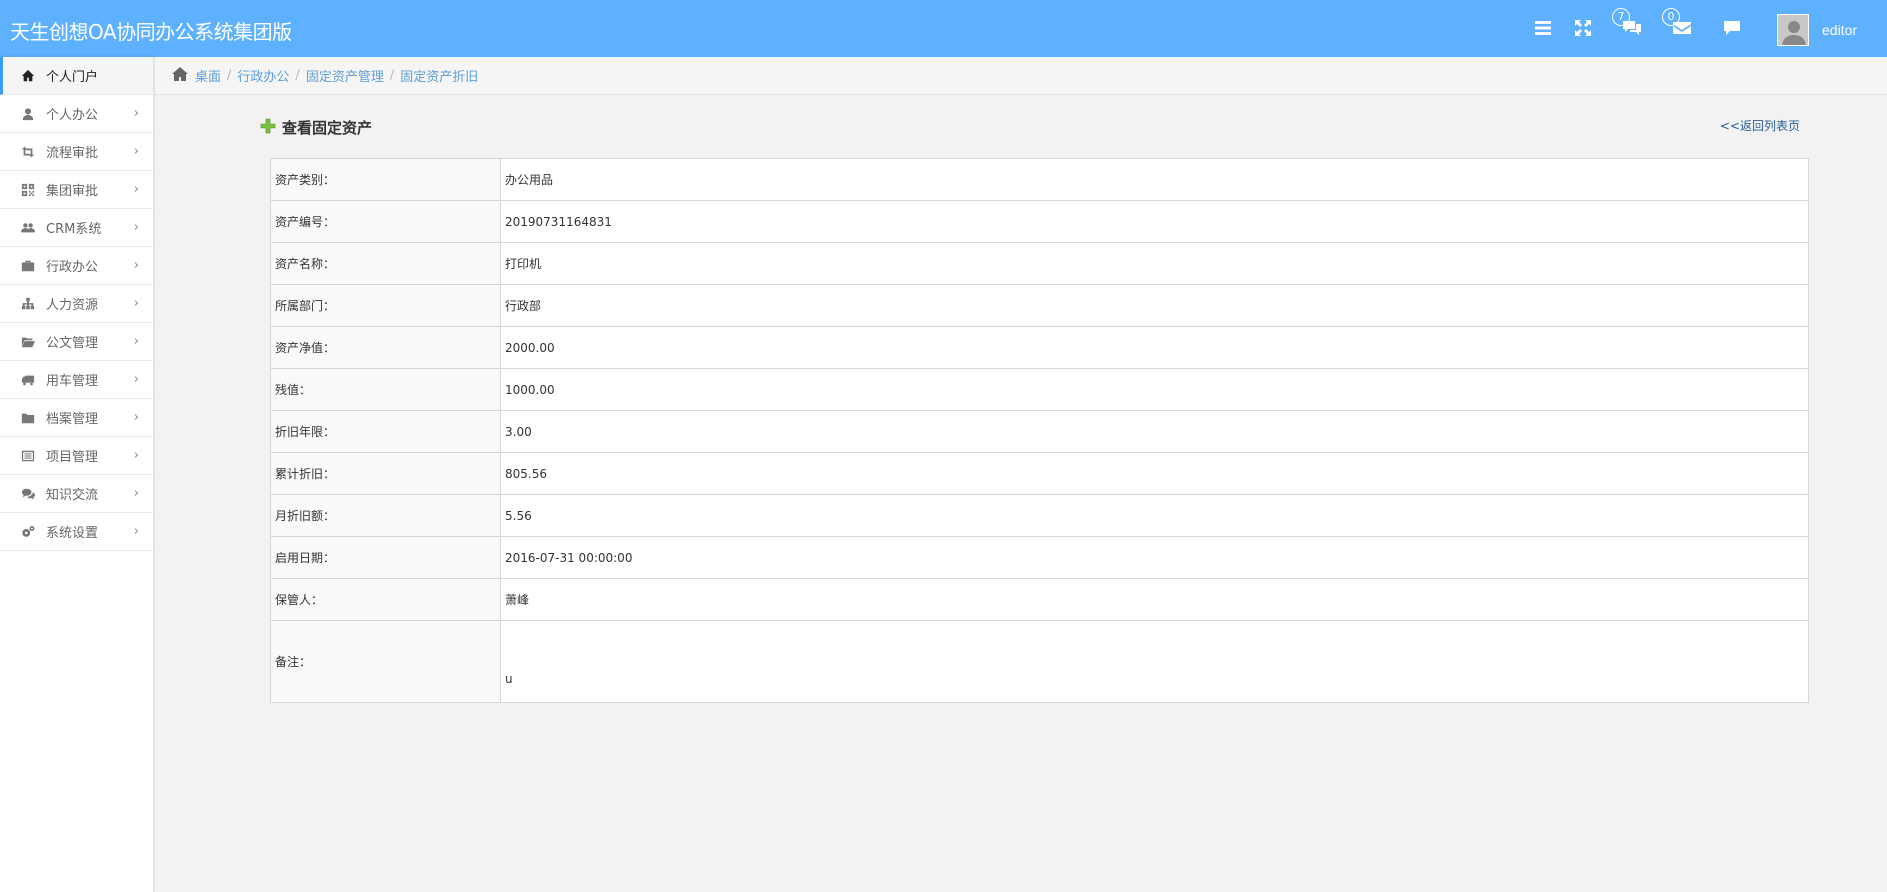  I want to click on table-row: 所属部门： 行政部, so click(1039, 305).